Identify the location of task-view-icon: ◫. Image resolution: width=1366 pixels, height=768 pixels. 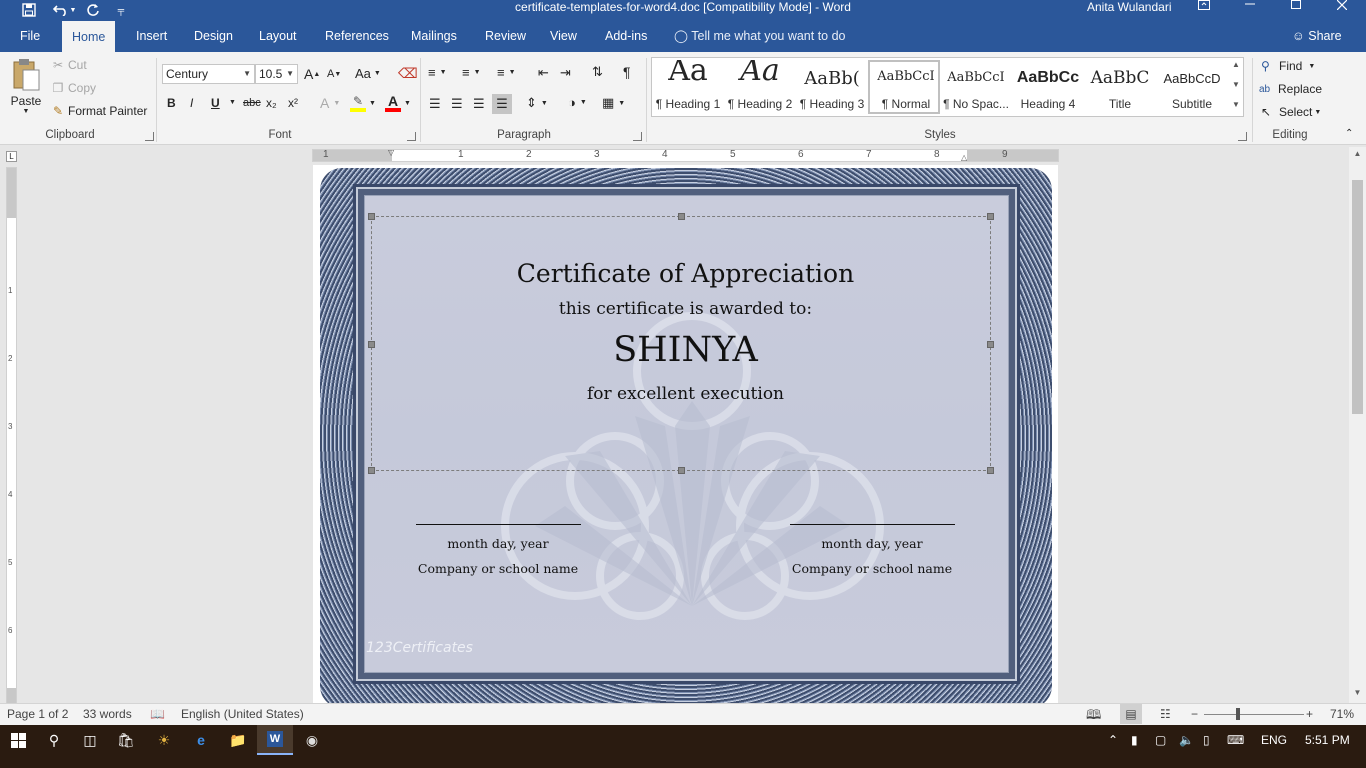
(90, 740).